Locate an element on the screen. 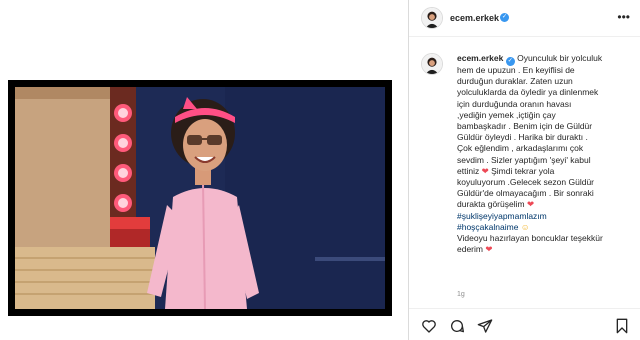  caption-line: #şuklişeyiyapmamlazım is located at coordinates (544, 216).